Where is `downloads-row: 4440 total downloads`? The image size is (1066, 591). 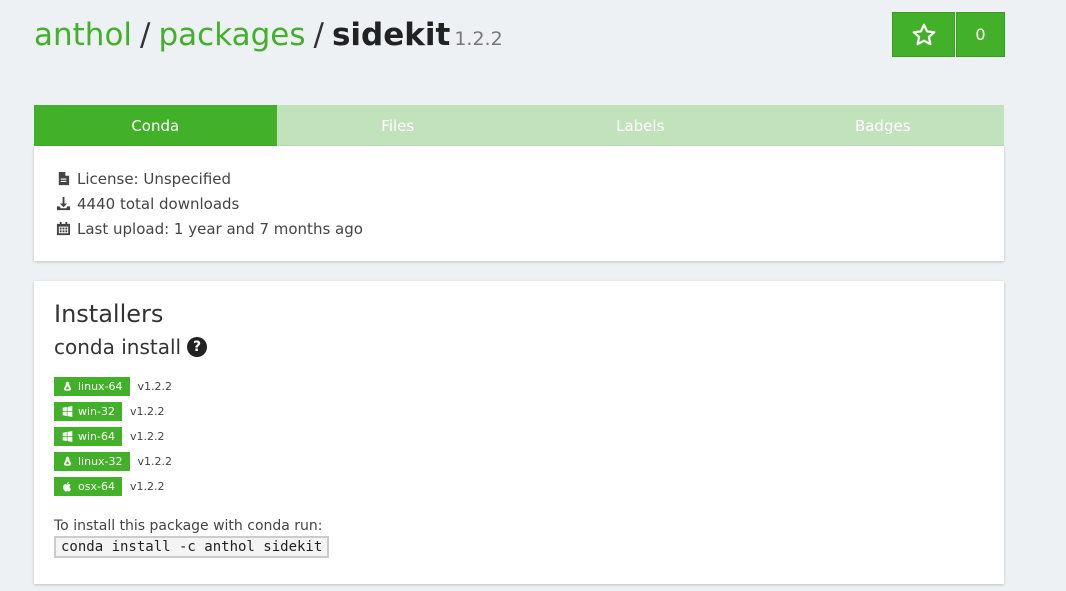
downloads-row: 4440 total downloads is located at coordinates (519, 203).